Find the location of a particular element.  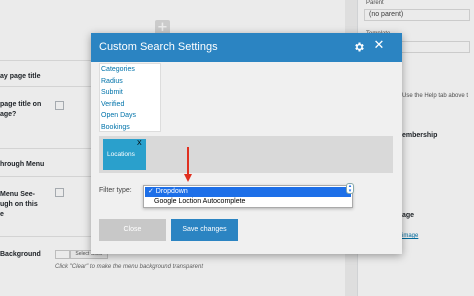

filter-type-label: Filter type: is located at coordinates (115, 190).